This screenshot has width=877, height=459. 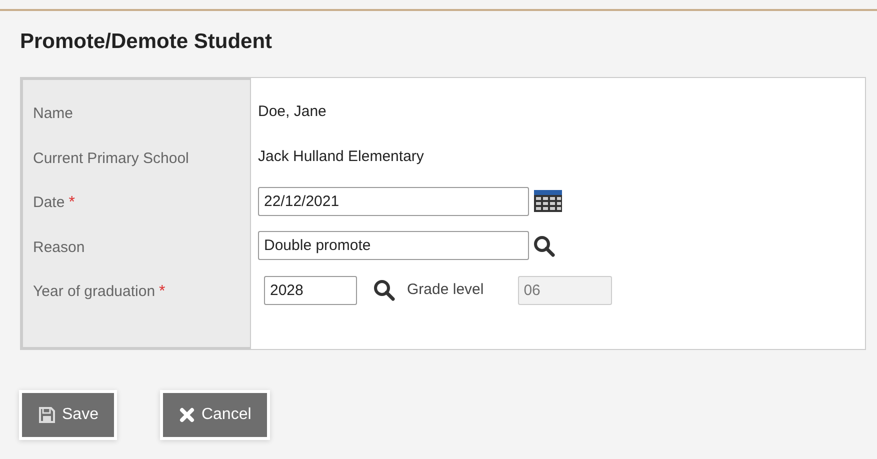 What do you see at coordinates (147, 41) in the screenshot?
I see `page-title: Promote/Demote Student` at bounding box center [147, 41].